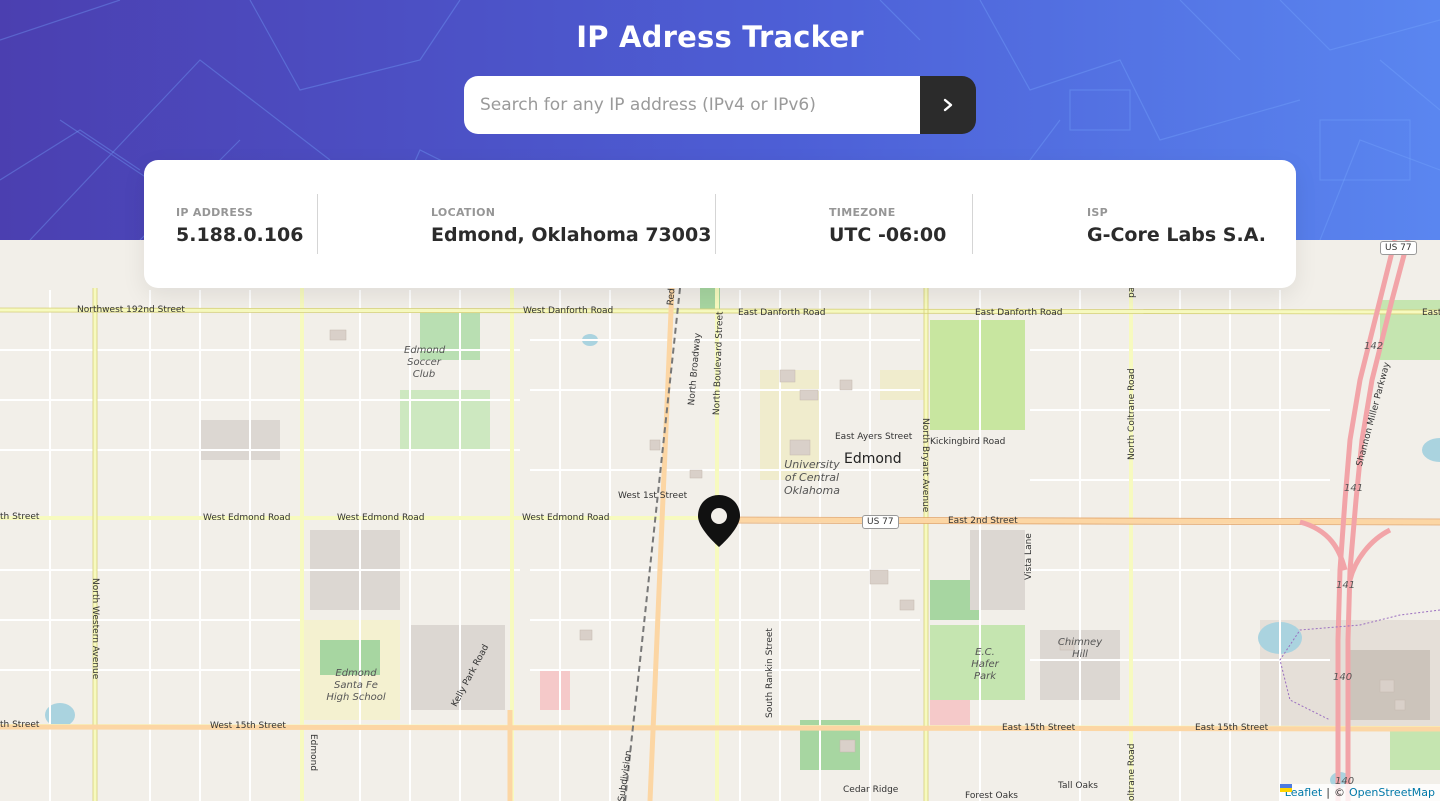  What do you see at coordinates (240, 235) in the screenshot?
I see `stat-value: 5.188.0.106` at bounding box center [240, 235].